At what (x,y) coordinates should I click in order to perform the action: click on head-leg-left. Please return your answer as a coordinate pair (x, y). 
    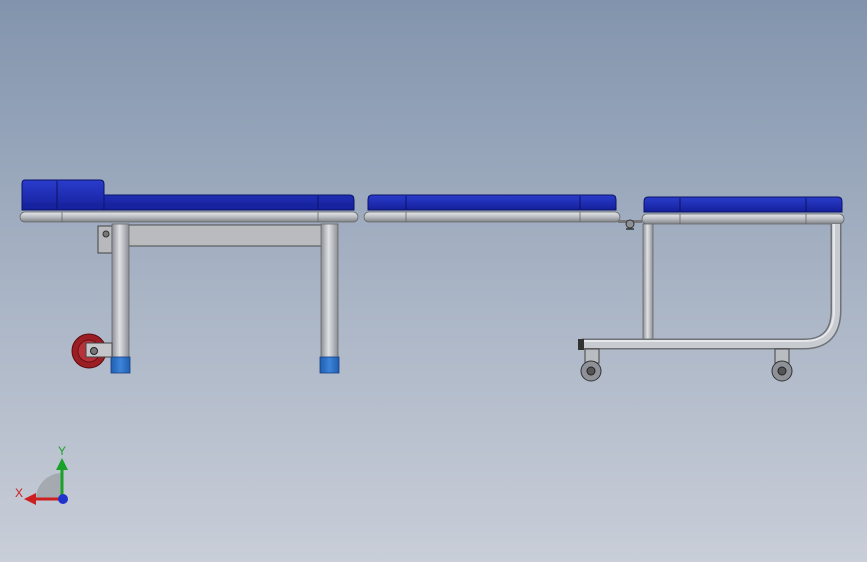
    Looking at the image, I should click on (120, 291).